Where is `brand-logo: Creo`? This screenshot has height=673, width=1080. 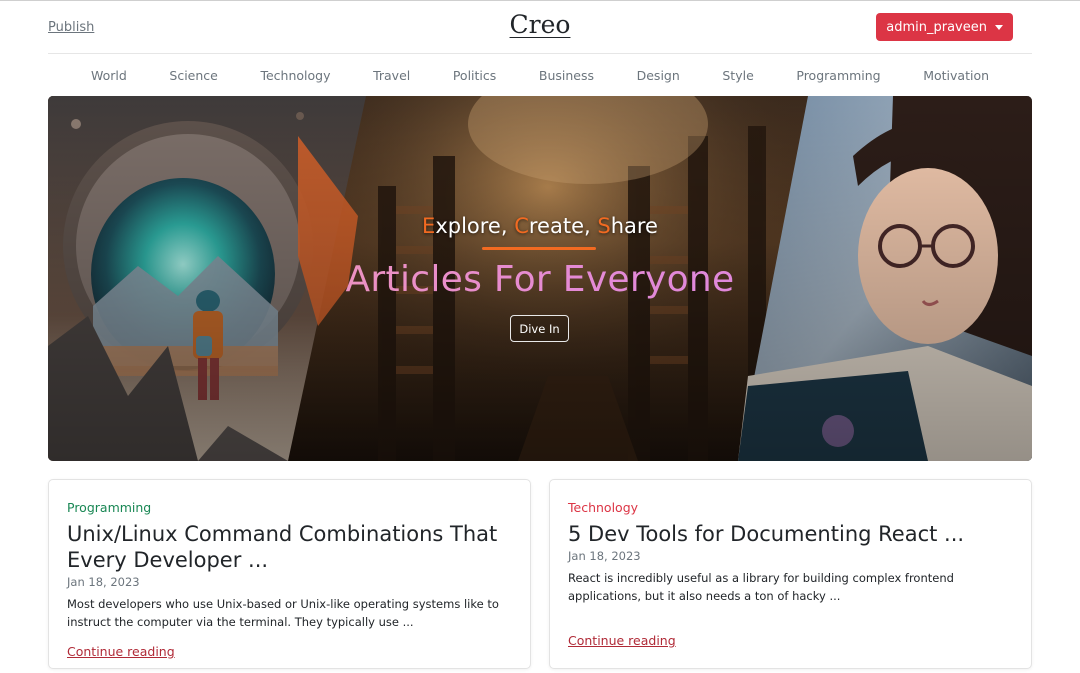
brand-logo: Creo is located at coordinates (540, 24).